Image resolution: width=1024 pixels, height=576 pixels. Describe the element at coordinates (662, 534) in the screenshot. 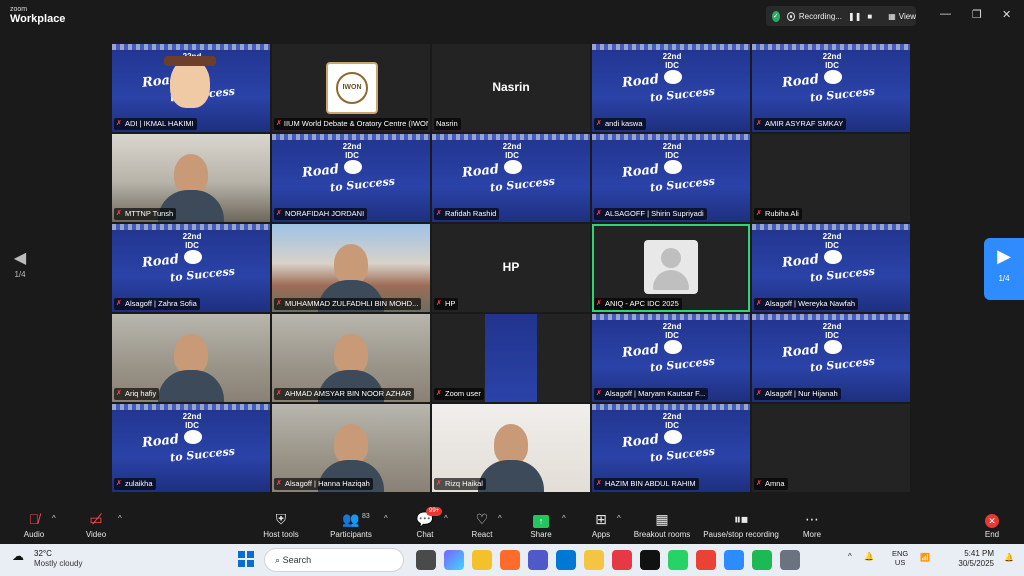

I see `breakout-label: Breakout rooms` at that location.